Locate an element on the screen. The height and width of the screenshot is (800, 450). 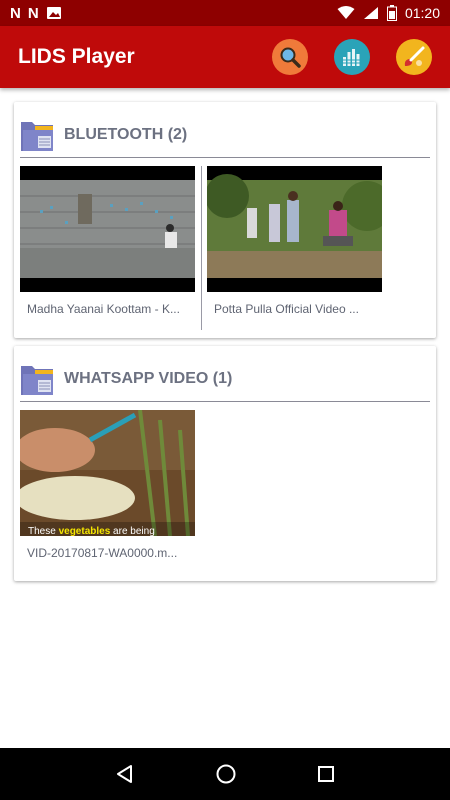
clock: 01:20 is located at coordinates (422, 13).